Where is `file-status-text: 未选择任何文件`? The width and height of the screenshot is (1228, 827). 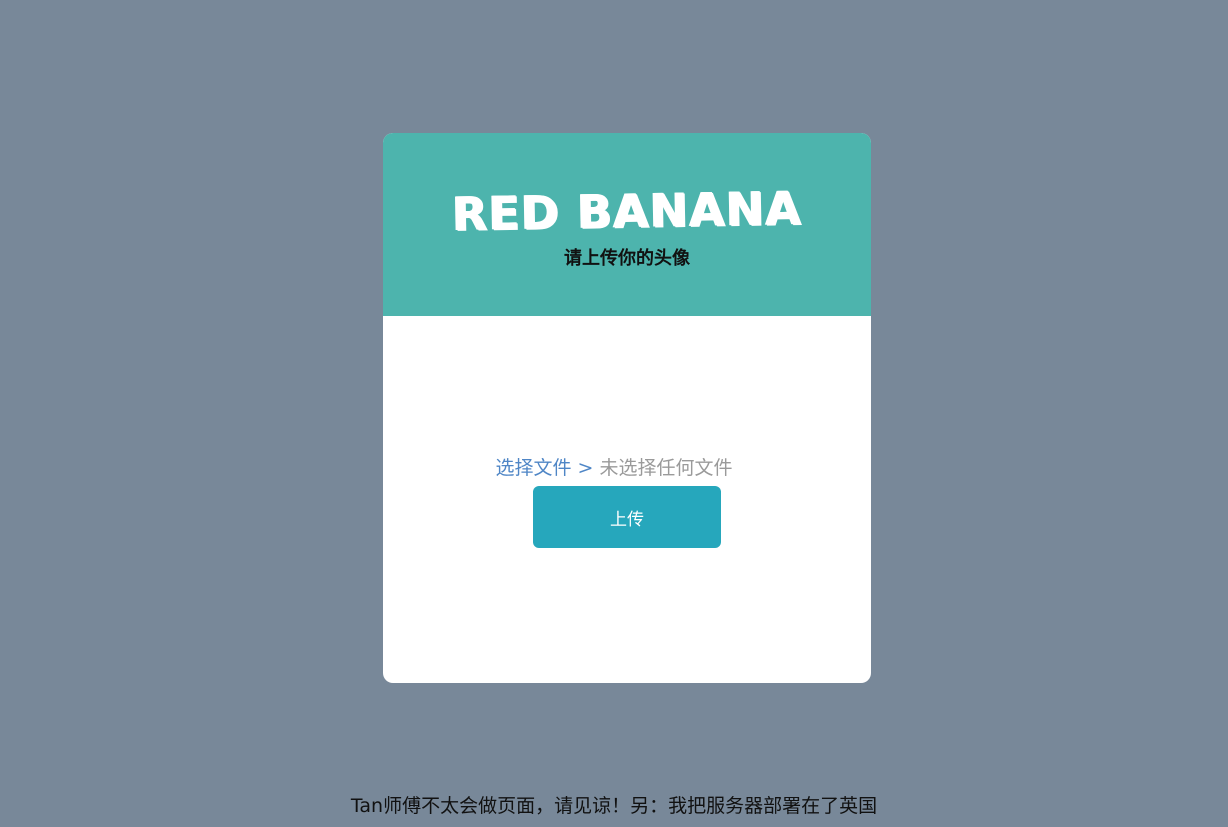
file-status-text: 未选择任何文件 is located at coordinates (666, 468).